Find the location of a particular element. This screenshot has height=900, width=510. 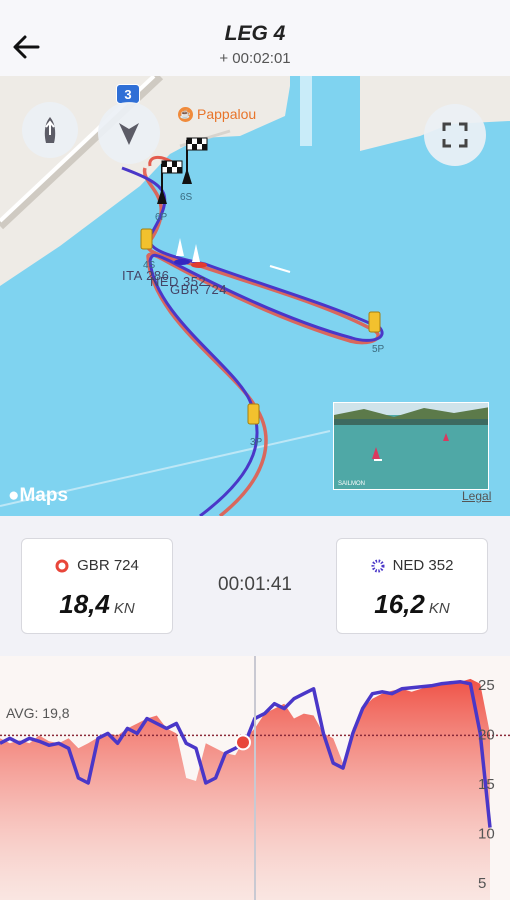

compass-arrow-icon is located at coordinates (129, 134).